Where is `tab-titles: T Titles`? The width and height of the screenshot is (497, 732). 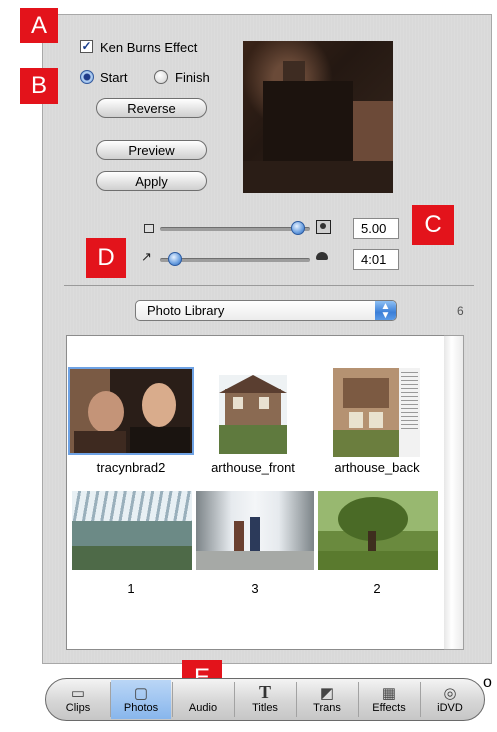
tab-titles: T Titles is located at coordinates (265, 699).